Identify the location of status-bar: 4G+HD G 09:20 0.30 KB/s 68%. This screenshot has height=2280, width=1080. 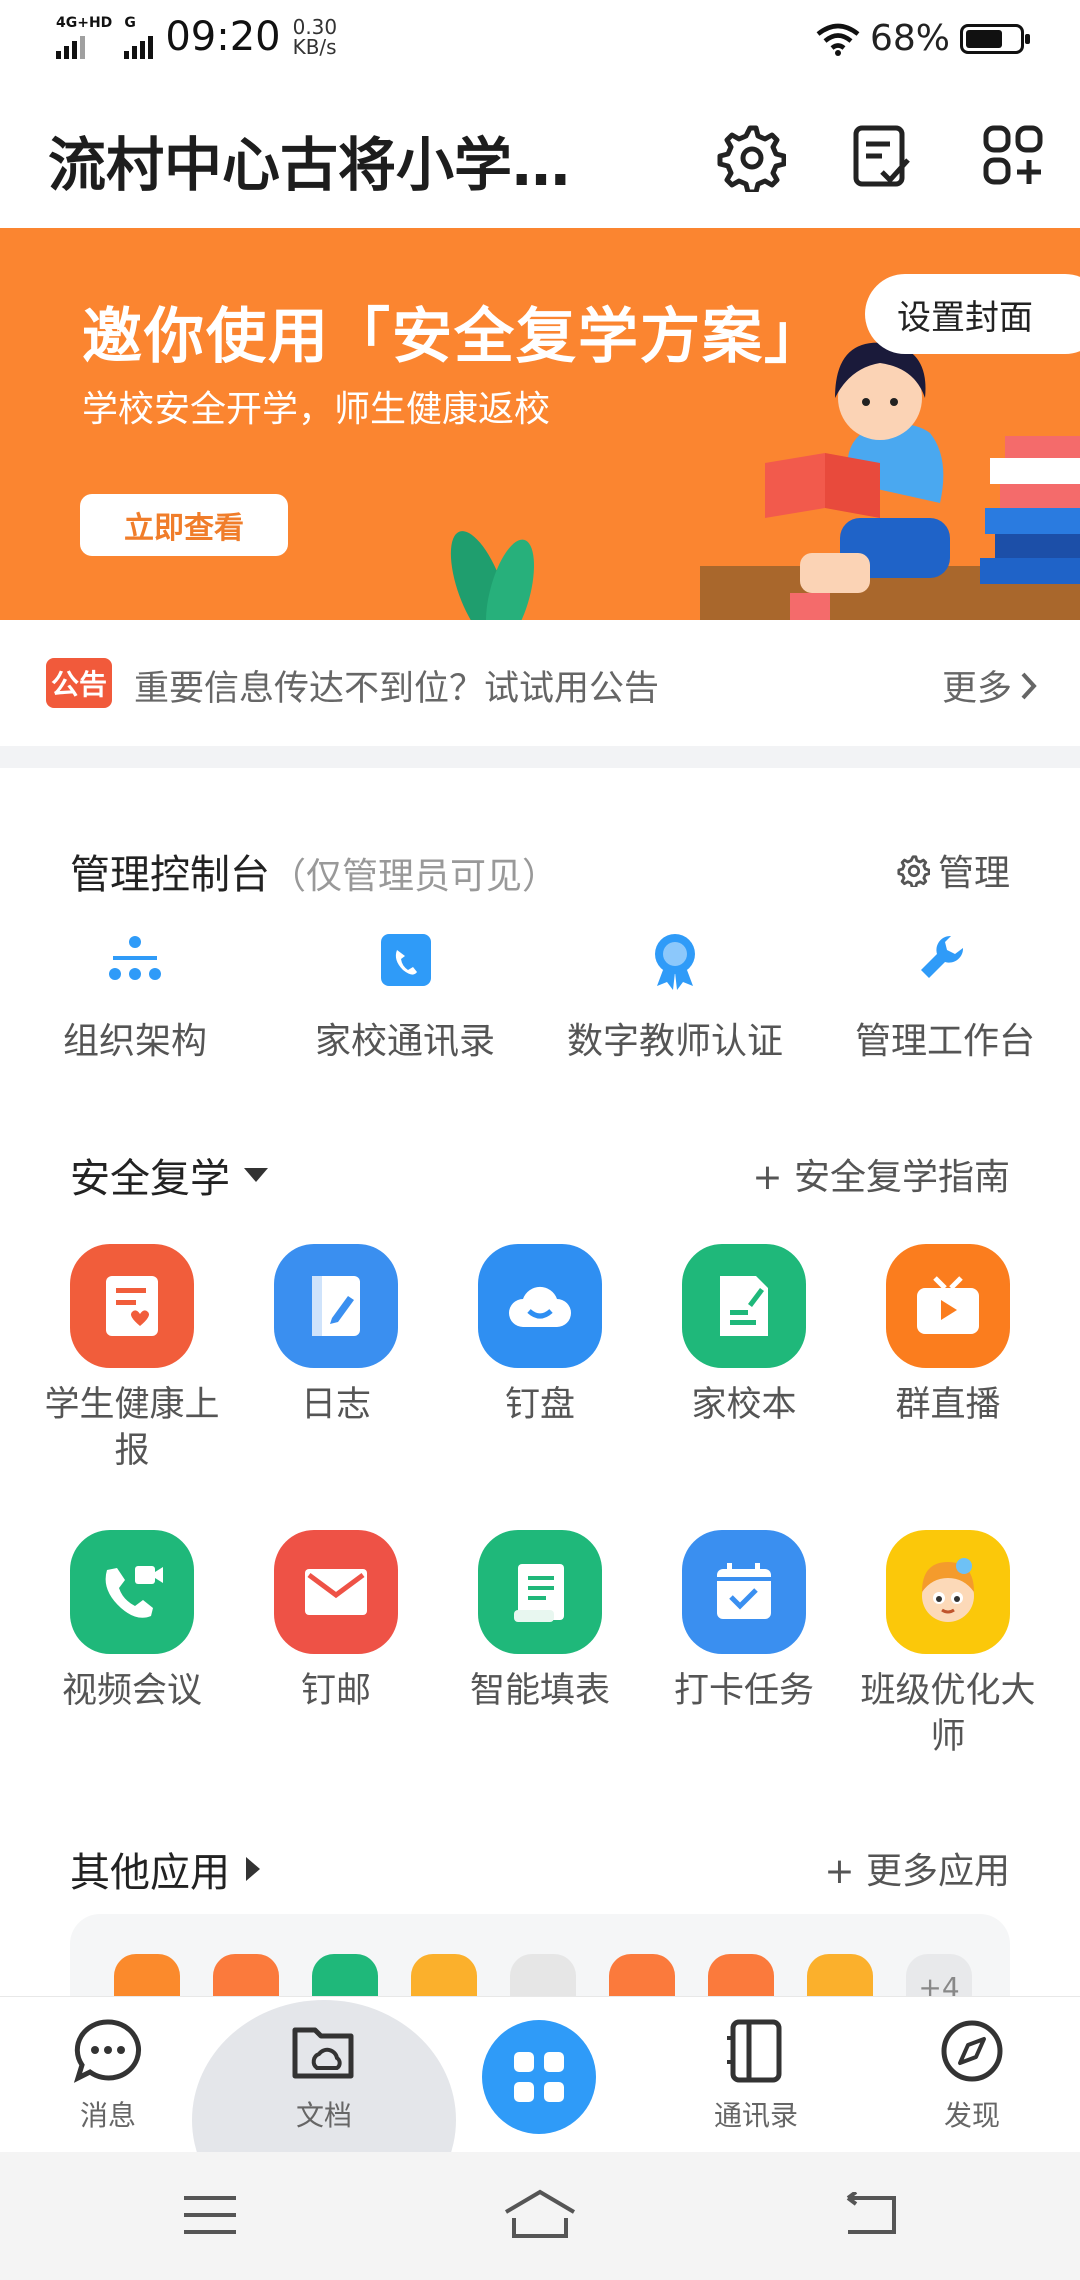
(540, 40).